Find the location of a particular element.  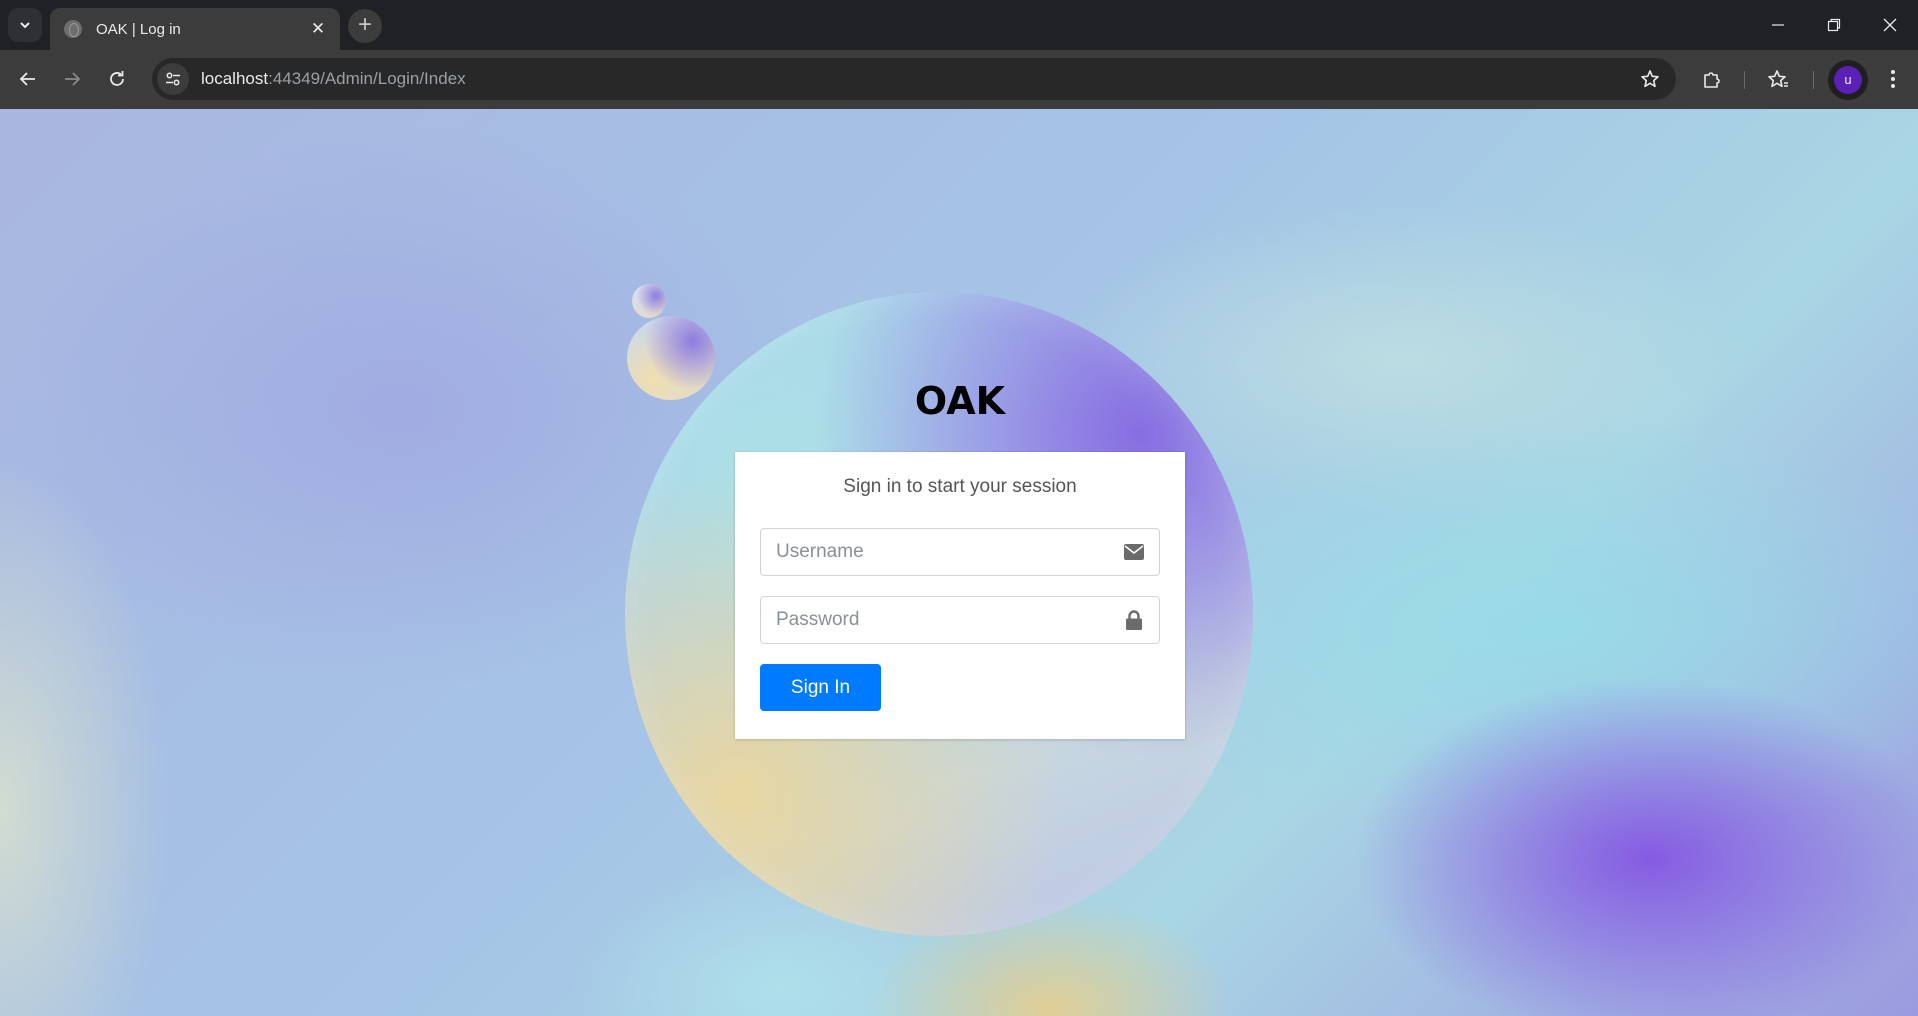

lock-icon is located at coordinates (1134, 620).